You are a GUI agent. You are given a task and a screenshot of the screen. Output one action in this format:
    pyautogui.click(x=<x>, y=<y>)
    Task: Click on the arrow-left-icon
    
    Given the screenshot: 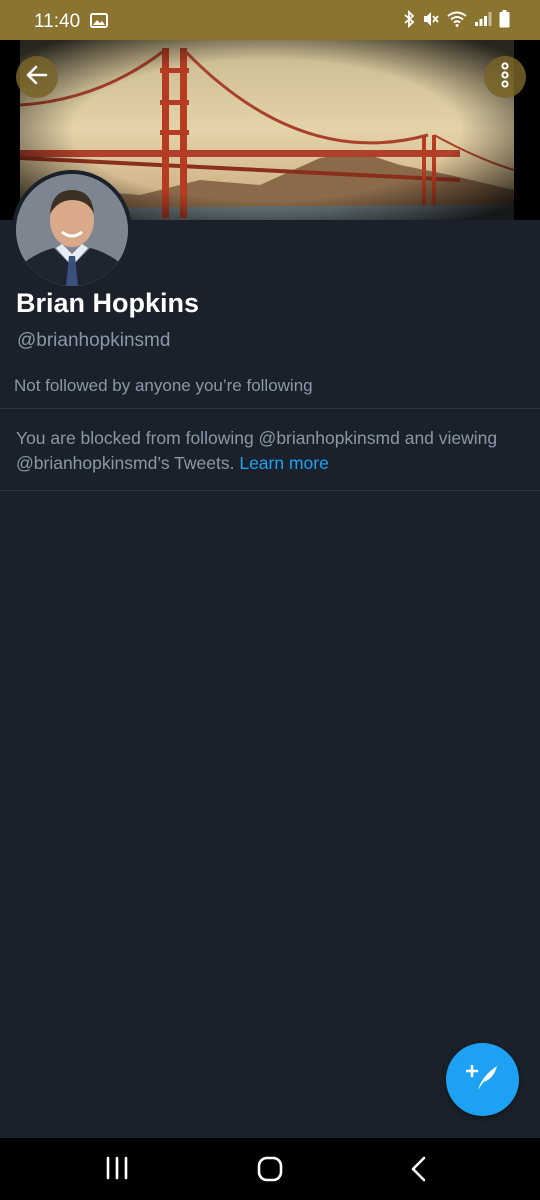 What is the action you would take?
    pyautogui.click(x=37, y=77)
    